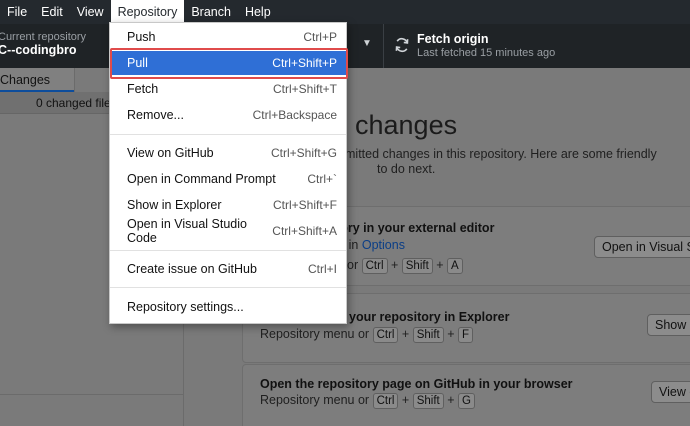  Describe the element at coordinates (406, 169) in the screenshot. I see `description-line: to do next.` at that location.